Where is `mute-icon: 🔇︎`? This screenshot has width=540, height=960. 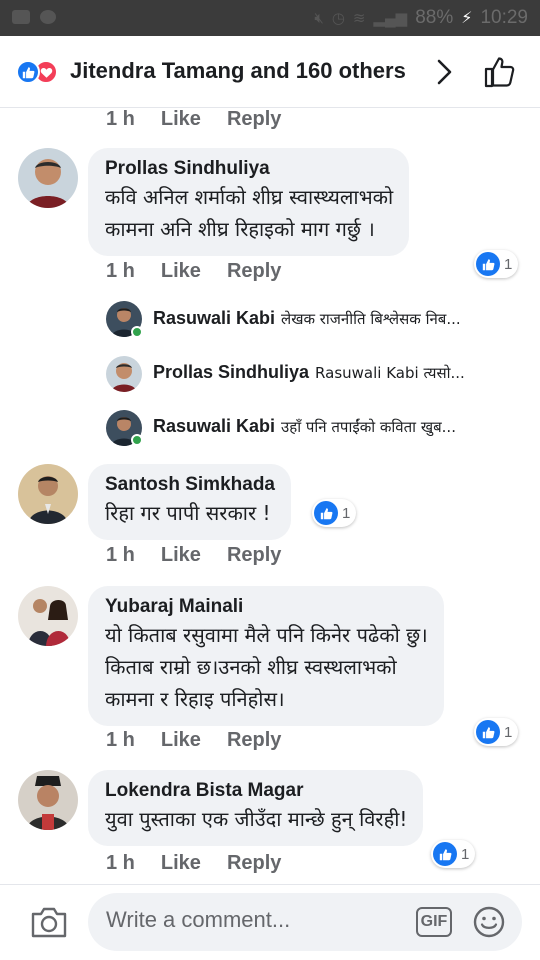 mute-icon: 🔇︎ is located at coordinates (319, 18).